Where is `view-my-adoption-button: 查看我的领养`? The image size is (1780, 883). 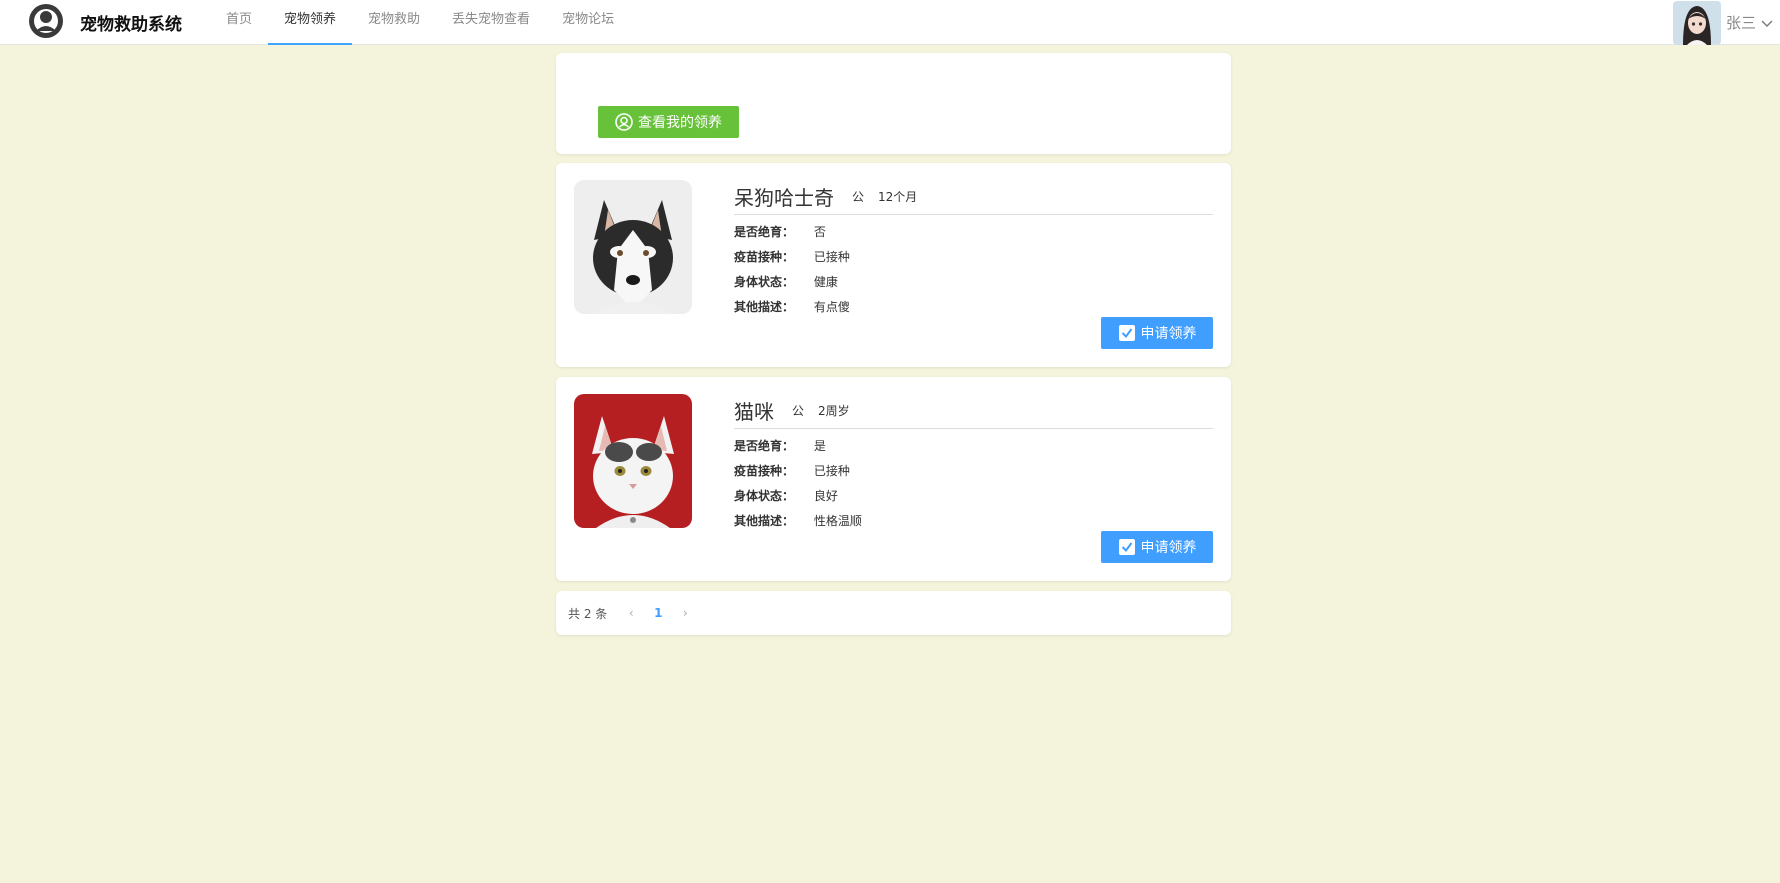
view-my-adoption-button: 查看我的领养 is located at coordinates (668, 122).